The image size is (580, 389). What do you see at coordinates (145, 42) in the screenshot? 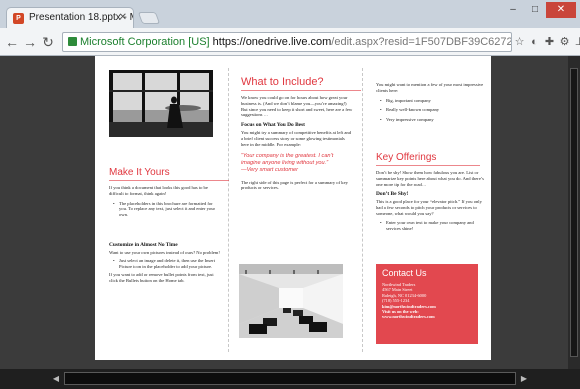
I see `ev-certificate-label: Microsoft Corporation [US]` at bounding box center [145, 42].